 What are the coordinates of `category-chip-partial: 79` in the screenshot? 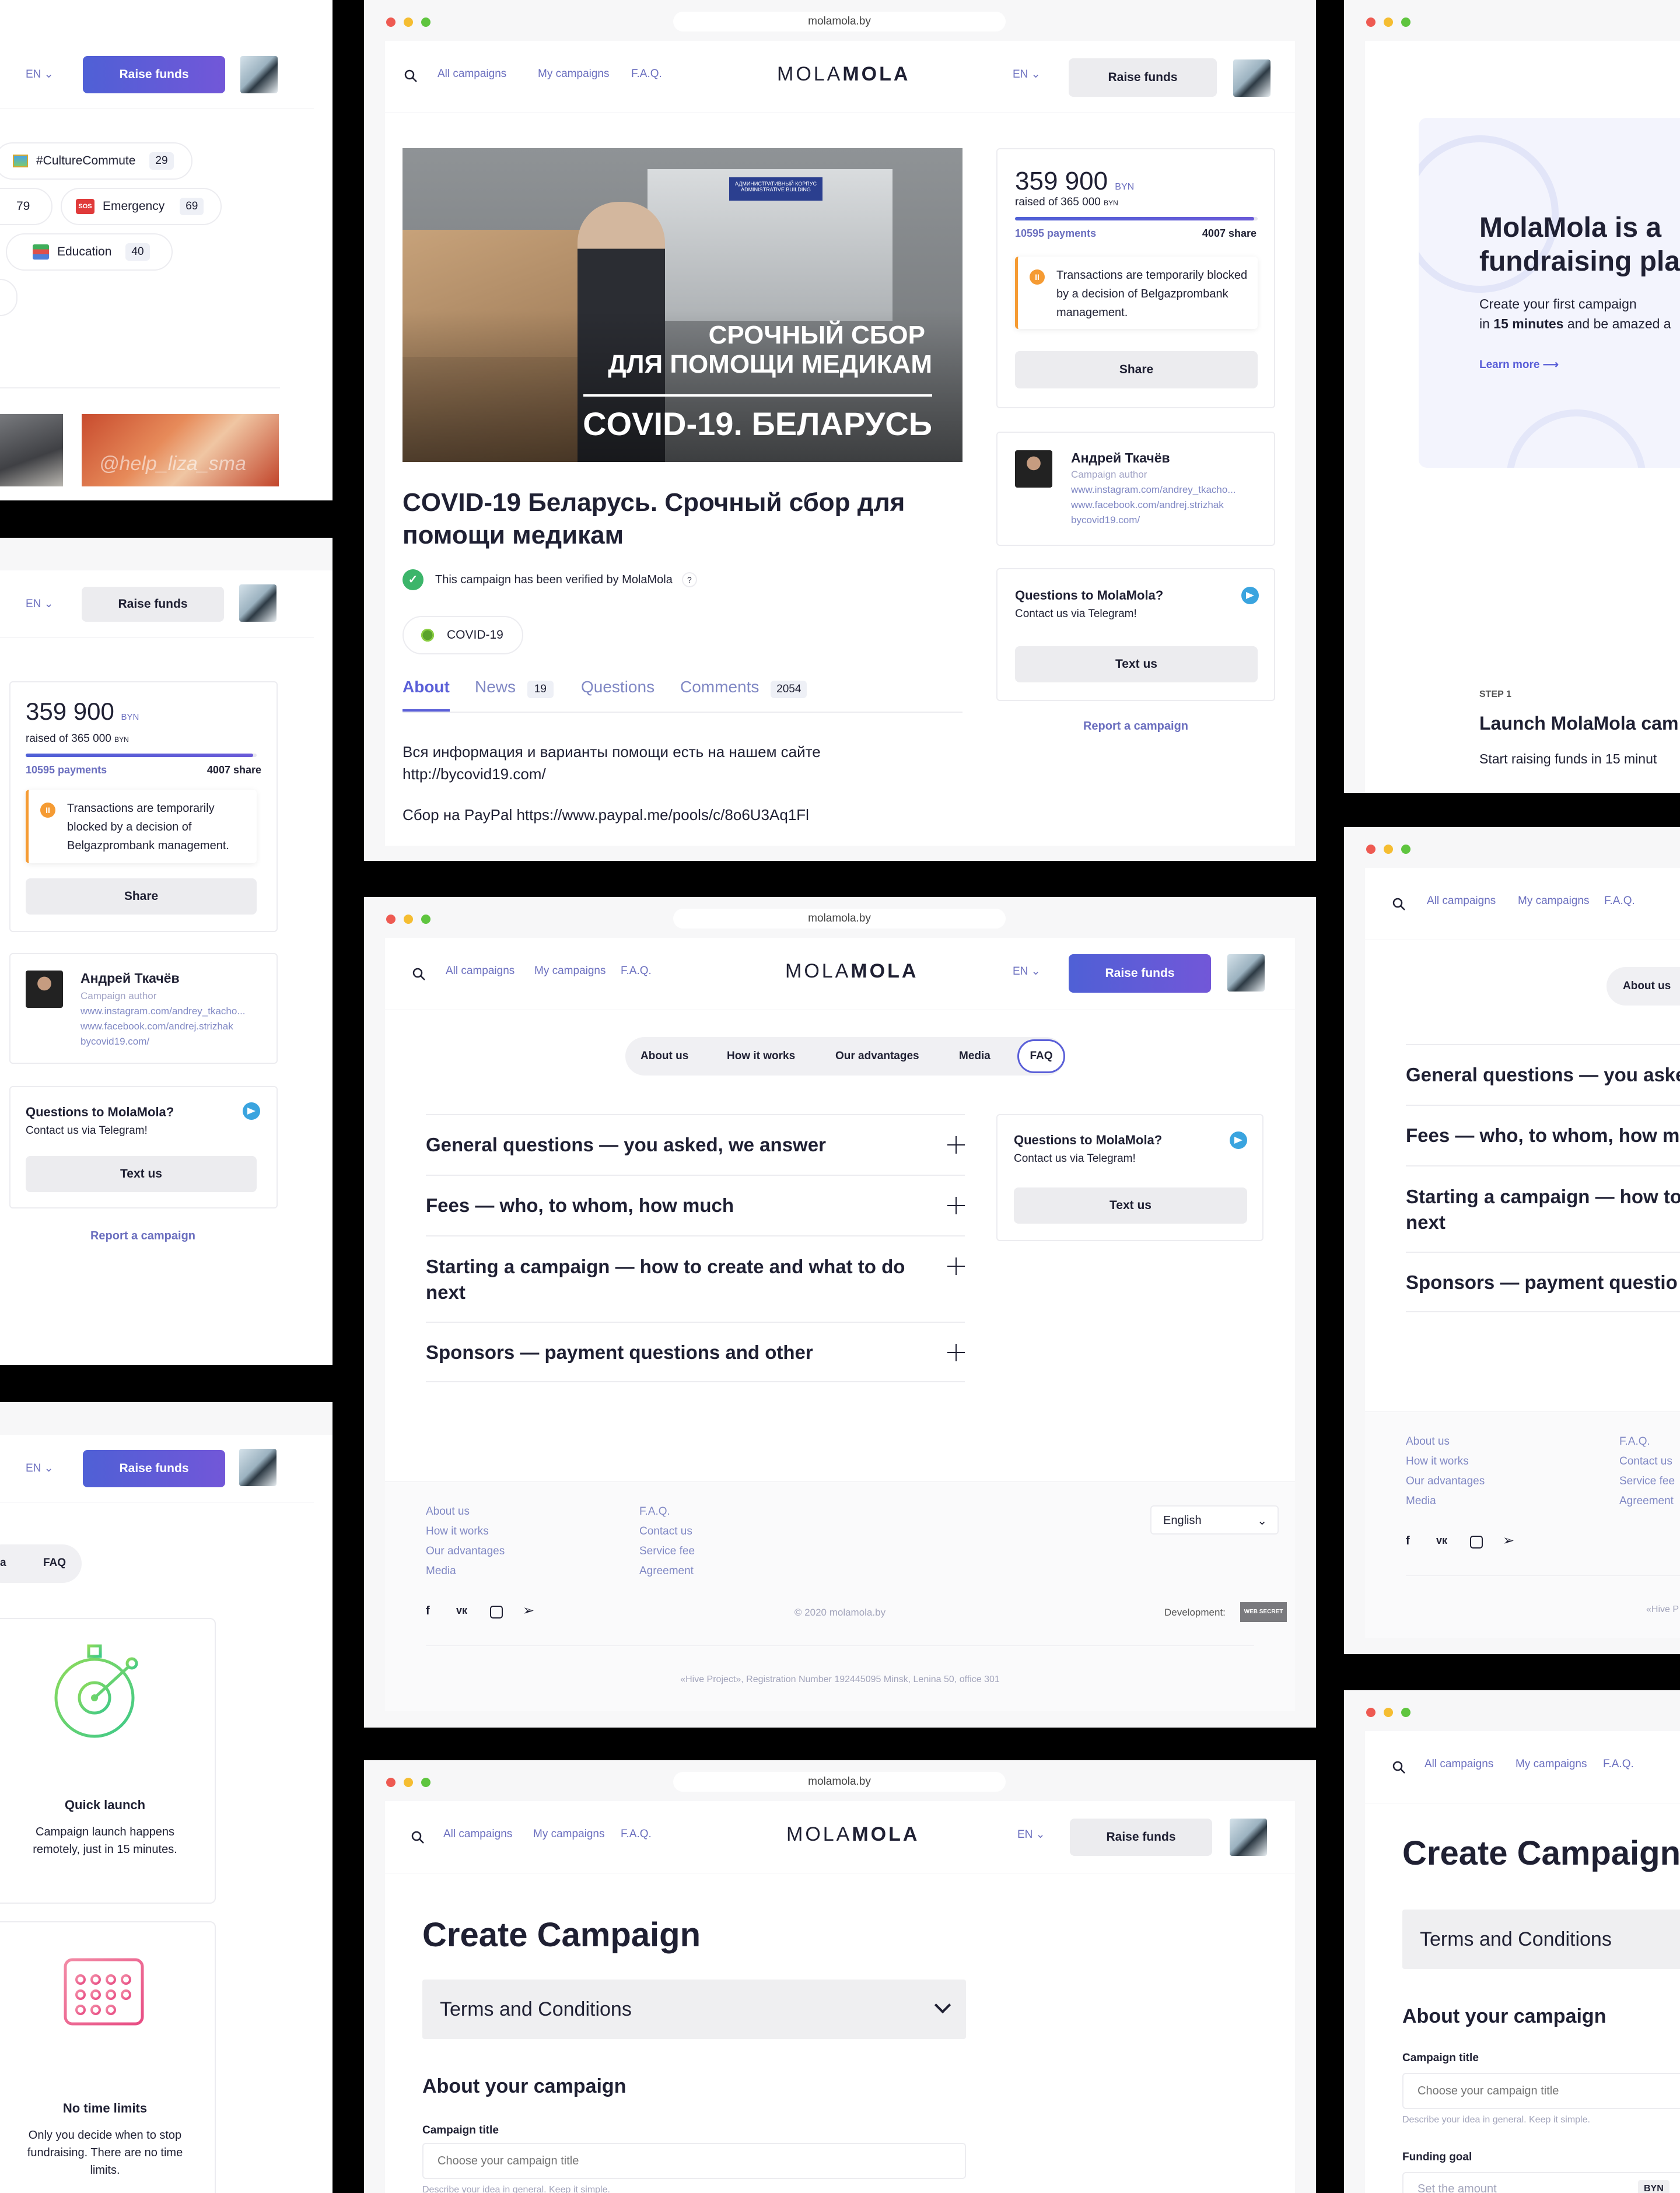 It's located at (26, 206).